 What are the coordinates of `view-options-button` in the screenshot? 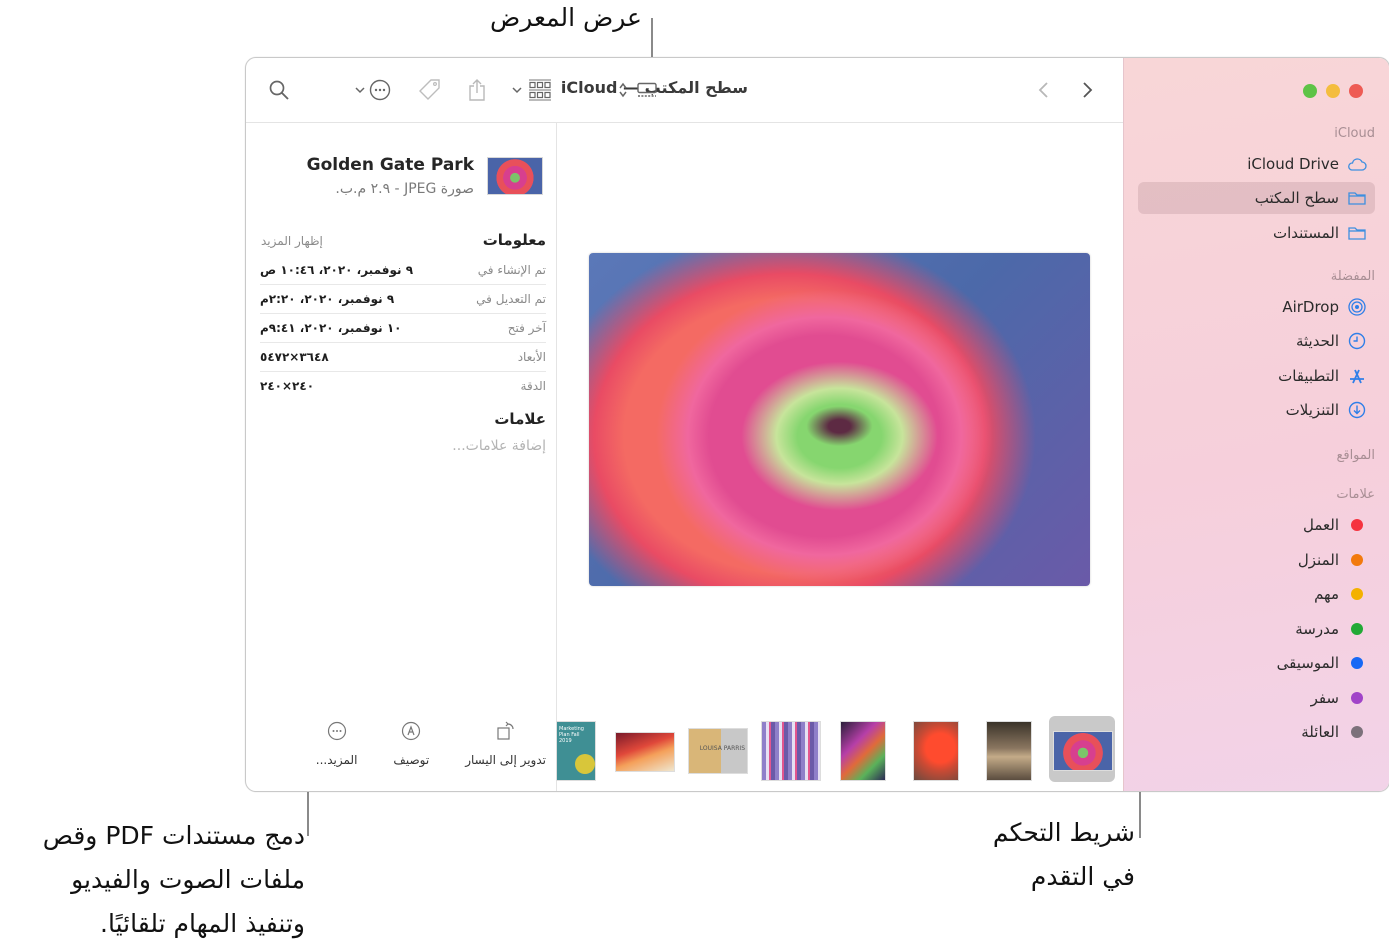 It's located at (638, 90).